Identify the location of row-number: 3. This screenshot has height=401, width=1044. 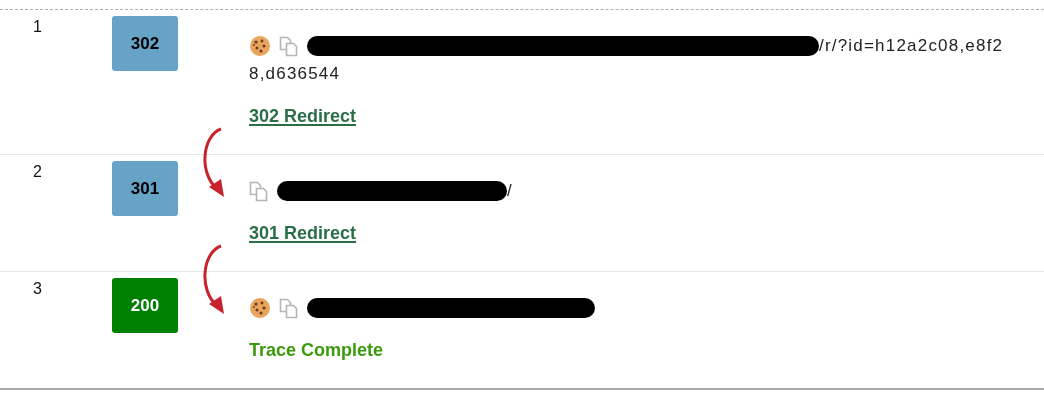
(37, 288).